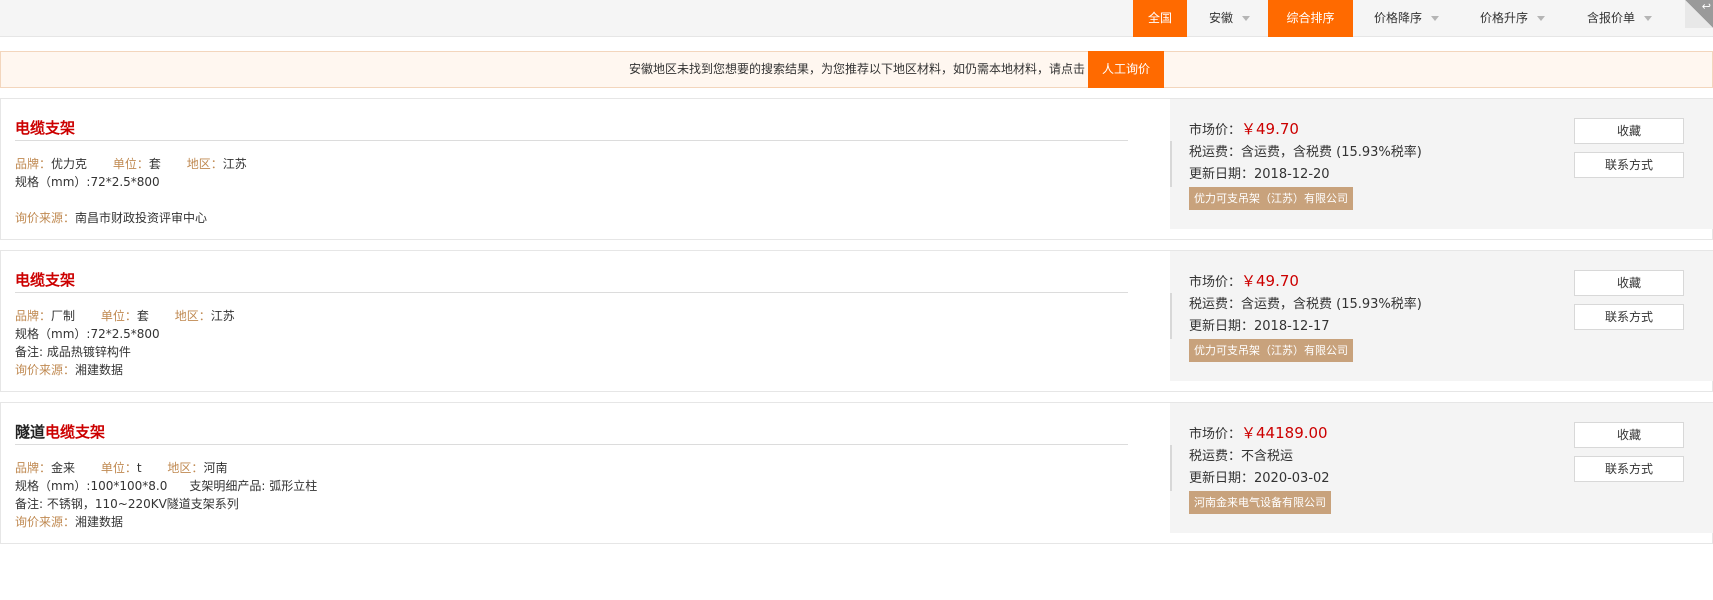 This screenshot has height=600, width=1713. Describe the element at coordinates (139, 468) in the screenshot. I see `unit-value: t` at that location.